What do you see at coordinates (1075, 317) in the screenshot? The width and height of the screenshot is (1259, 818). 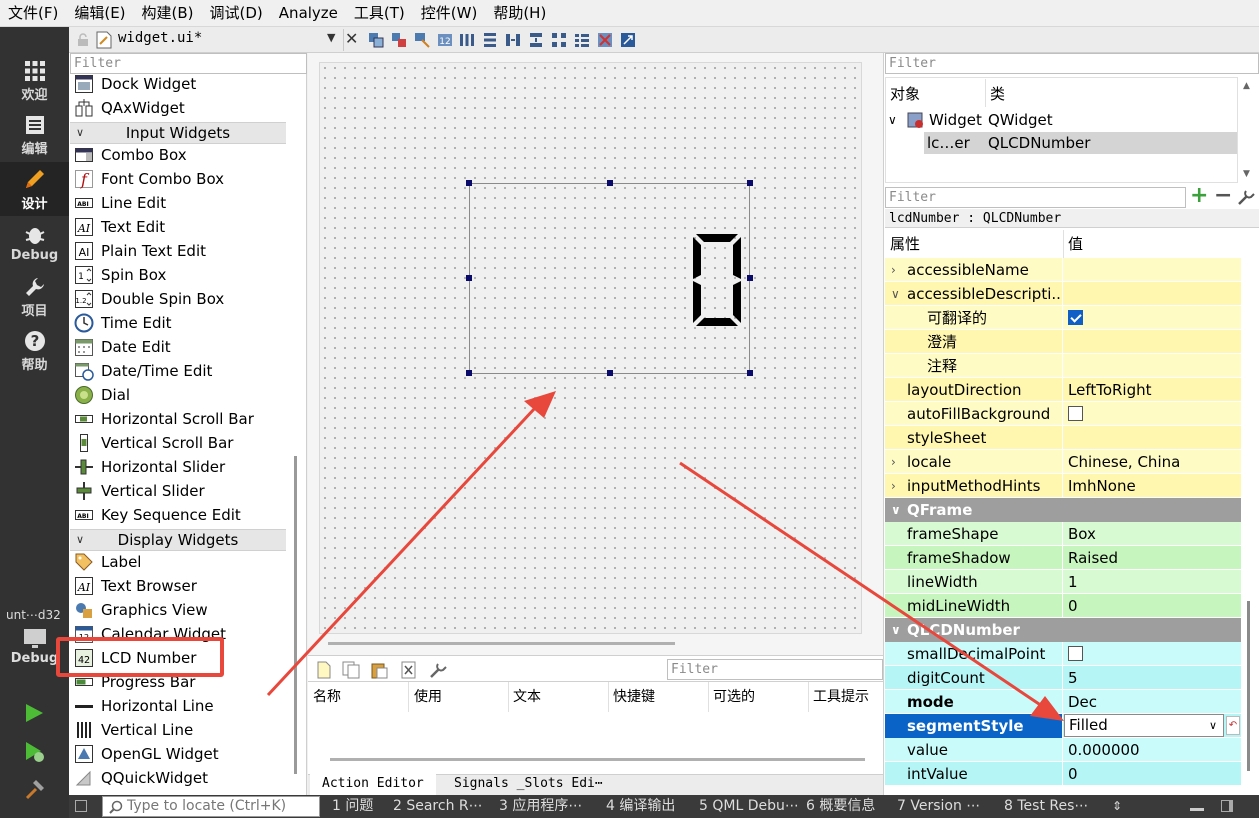 I see `translatable-checkbox` at bounding box center [1075, 317].